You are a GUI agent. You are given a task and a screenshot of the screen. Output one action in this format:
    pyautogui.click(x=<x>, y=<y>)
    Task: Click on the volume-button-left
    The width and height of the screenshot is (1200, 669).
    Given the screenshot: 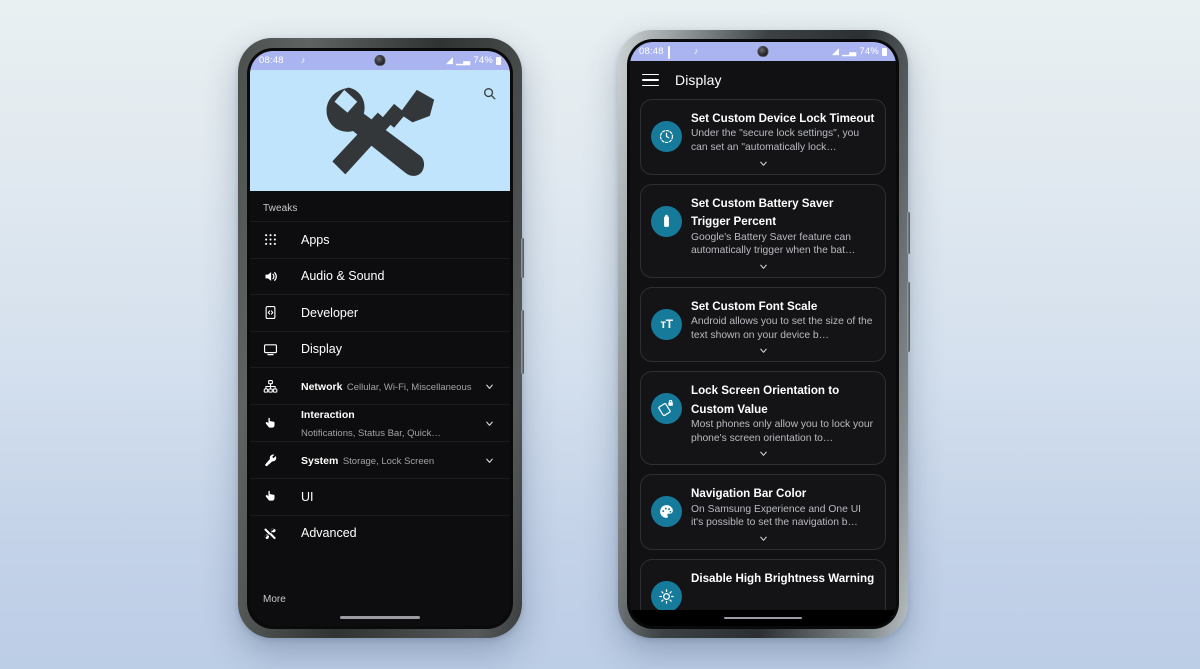 What is the action you would take?
    pyautogui.click(x=522, y=342)
    